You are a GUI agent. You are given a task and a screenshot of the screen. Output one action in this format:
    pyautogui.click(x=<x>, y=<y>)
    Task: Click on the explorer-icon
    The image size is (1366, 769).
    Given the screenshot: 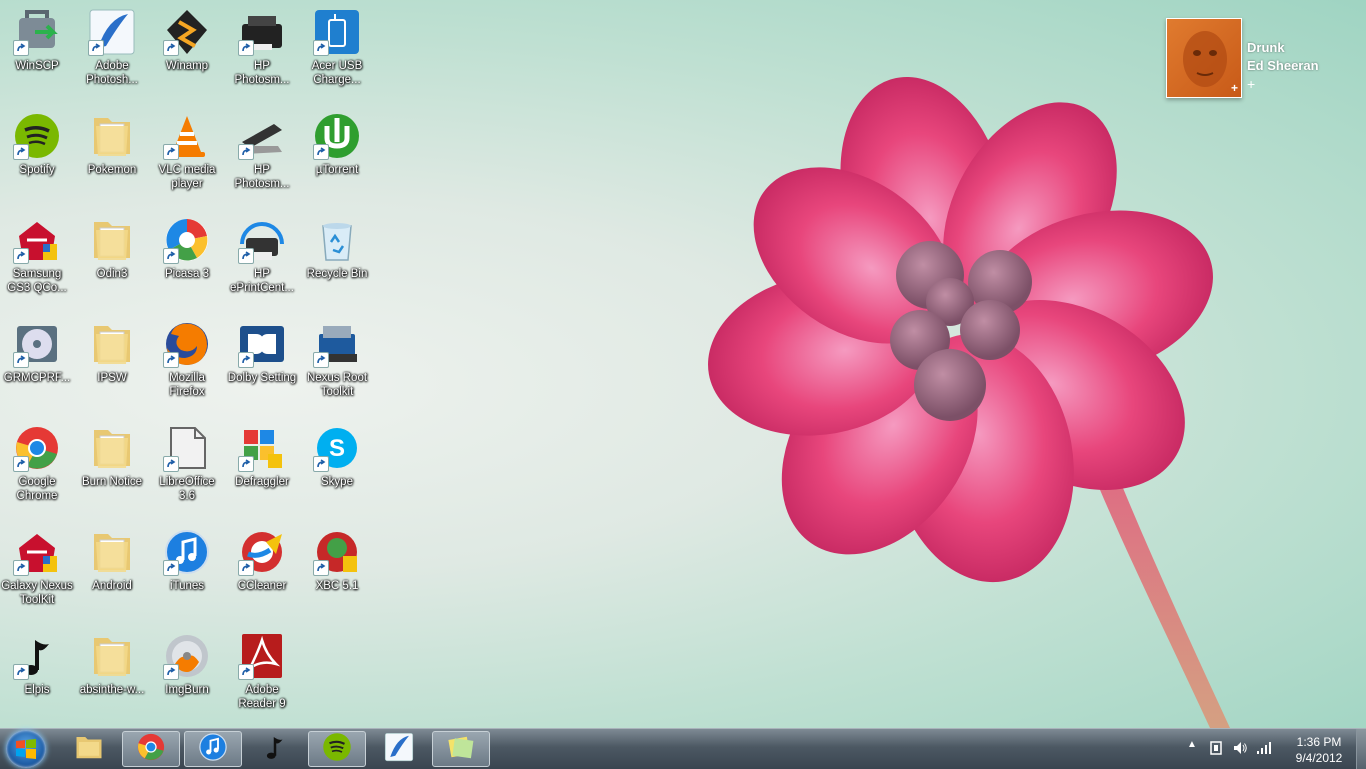 What is the action you would take?
    pyautogui.click(x=89, y=749)
    